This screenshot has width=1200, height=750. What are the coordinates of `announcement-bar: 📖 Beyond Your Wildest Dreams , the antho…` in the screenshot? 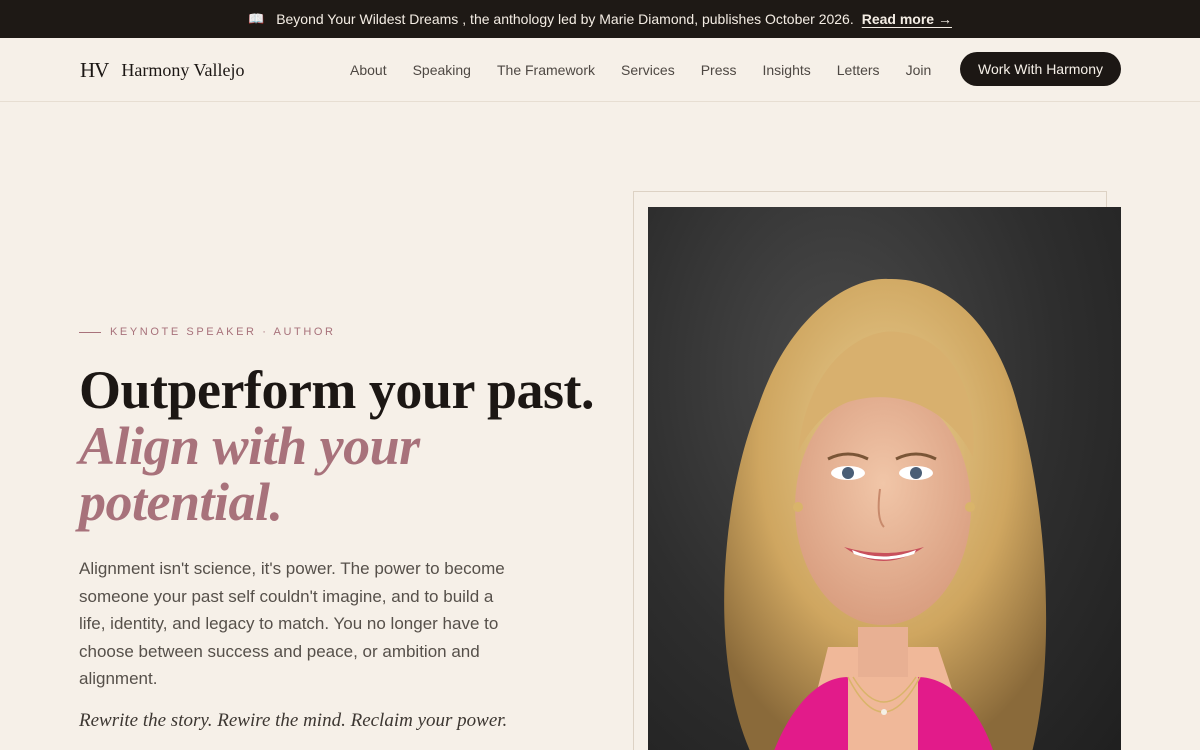 It's located at (600, 19).